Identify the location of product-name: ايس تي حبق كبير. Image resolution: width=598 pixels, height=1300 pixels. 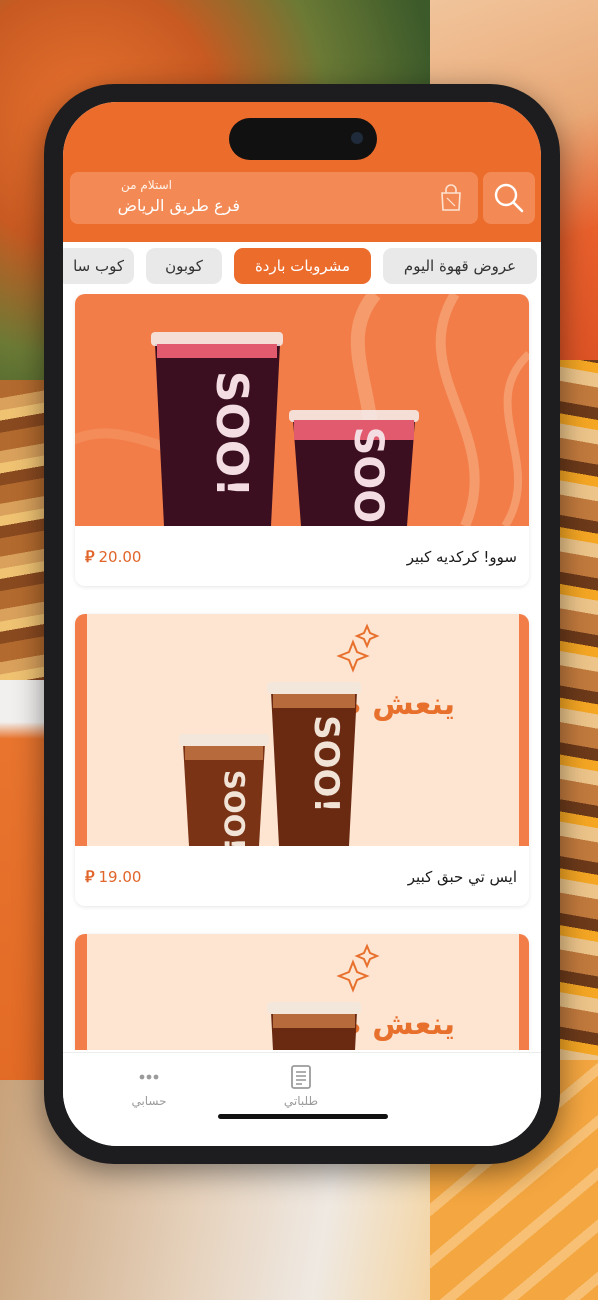
(462, 877).